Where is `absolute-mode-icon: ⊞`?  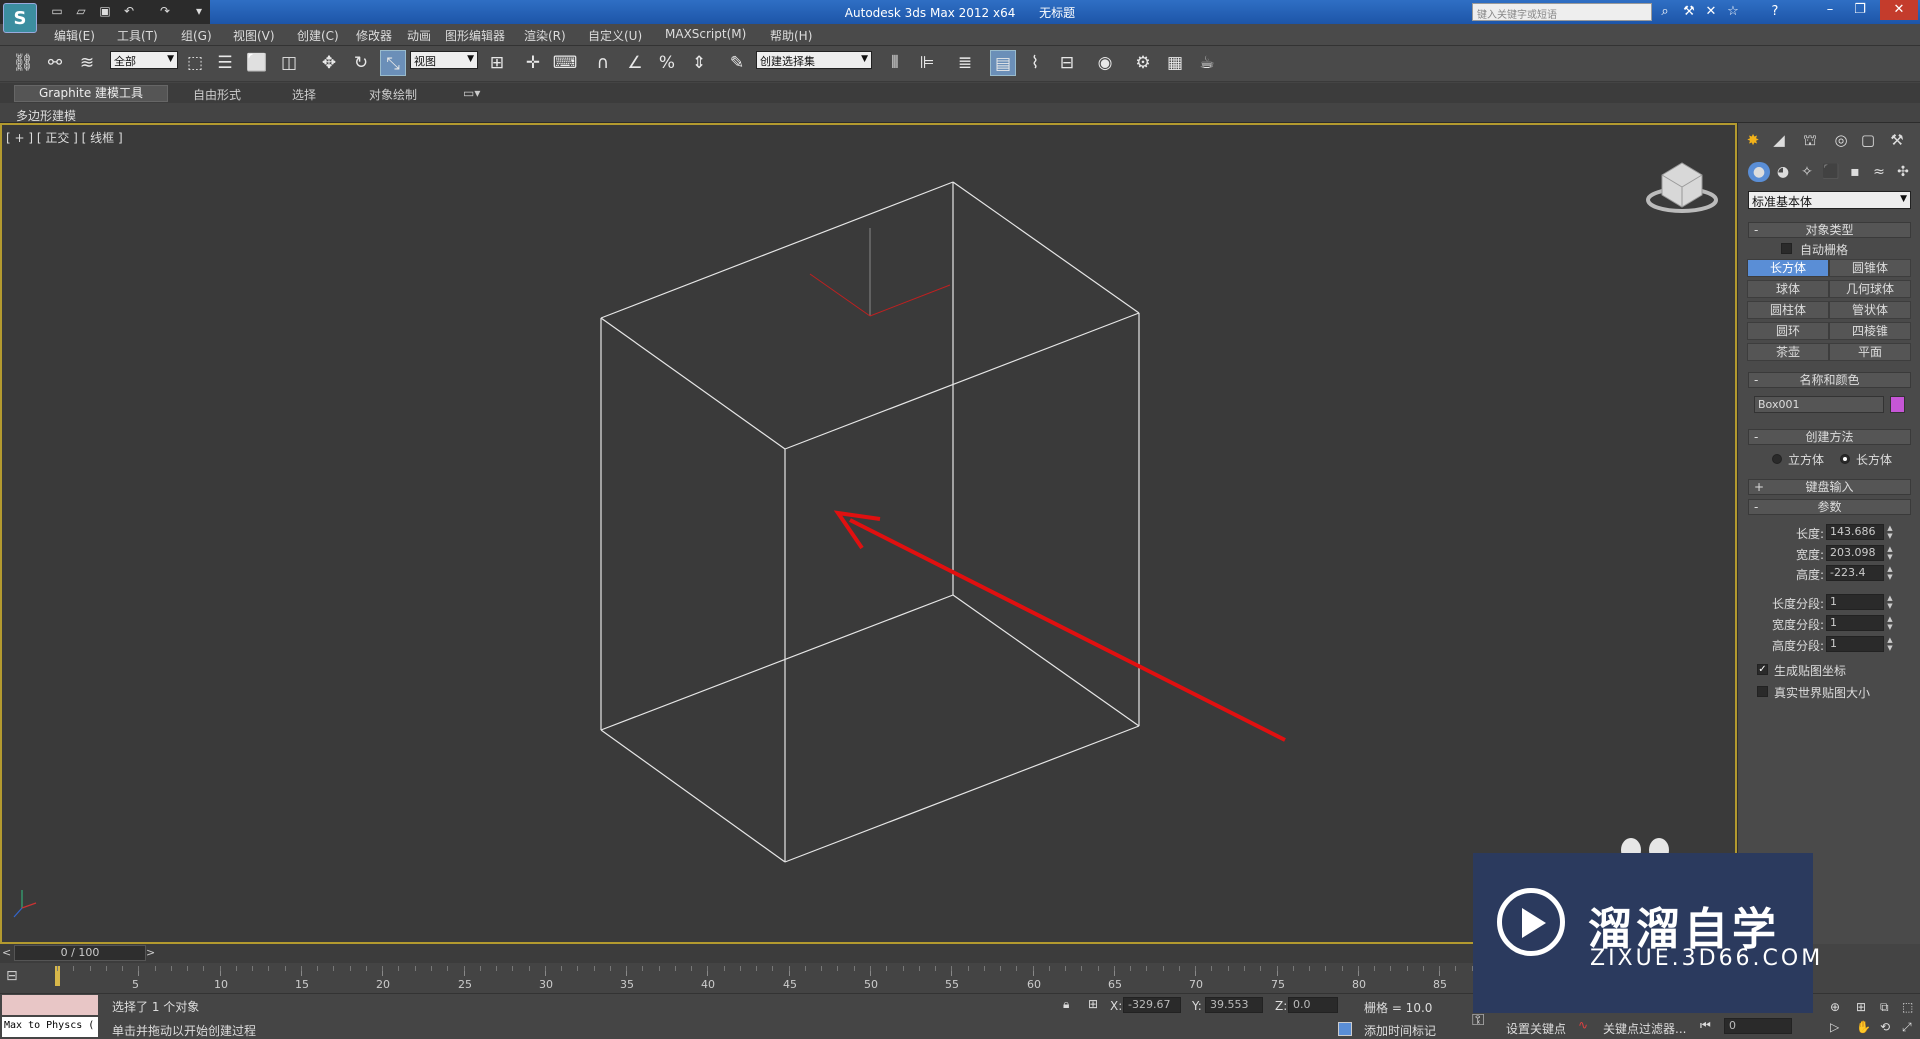
absolute-mode-icon: ⊞ is located at coordinates (1093, 1004).